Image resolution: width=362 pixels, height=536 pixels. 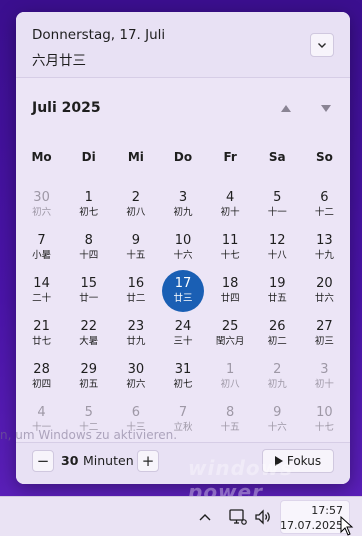 I want to click on calendar-day: 2 初九, so click(x=277, y=375).